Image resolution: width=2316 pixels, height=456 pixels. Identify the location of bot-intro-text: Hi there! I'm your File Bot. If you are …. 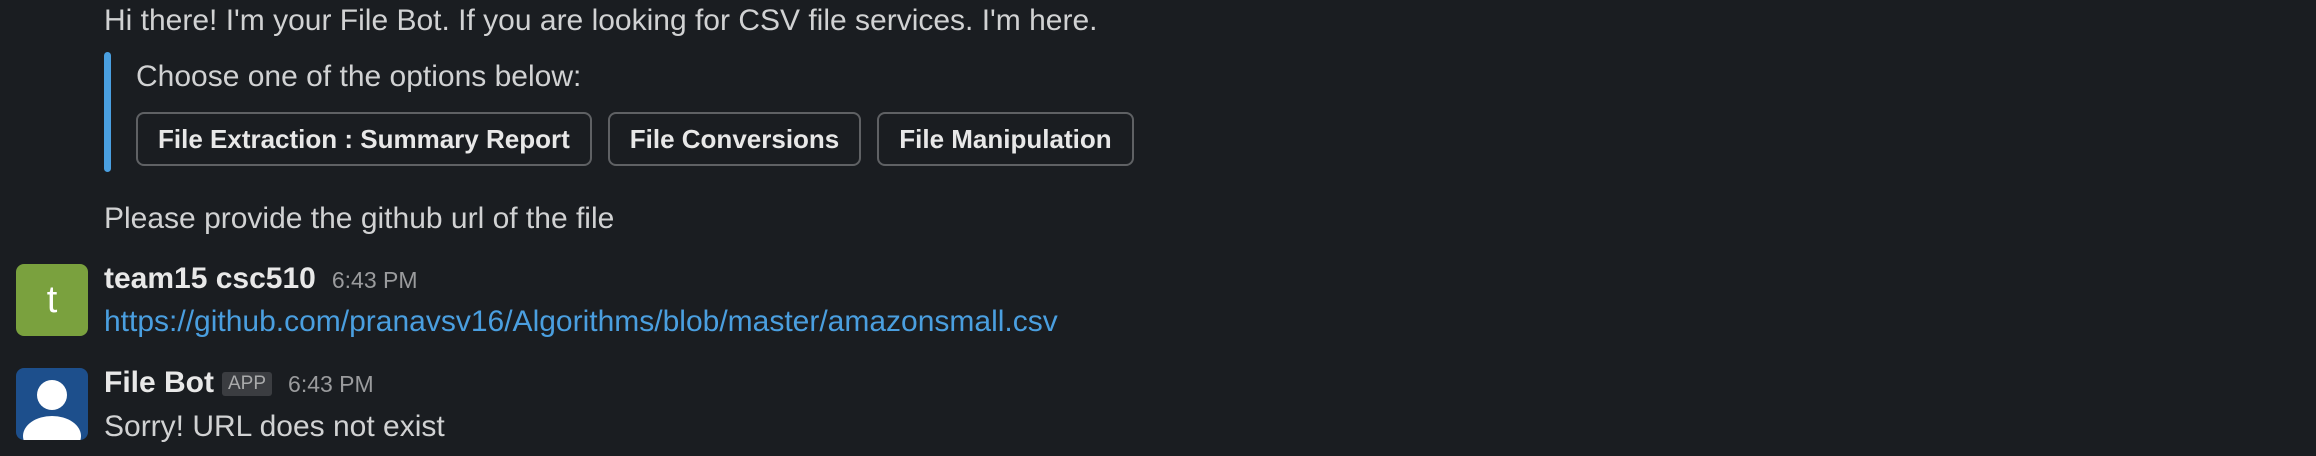
(601, 20).